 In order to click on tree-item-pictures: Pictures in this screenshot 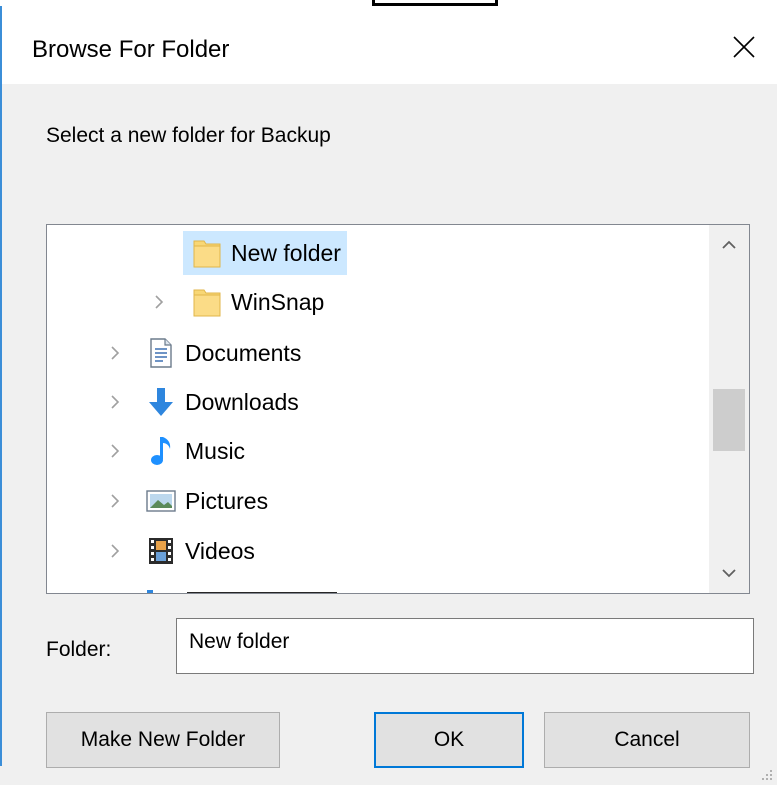, I will do `click(189, 501)`.